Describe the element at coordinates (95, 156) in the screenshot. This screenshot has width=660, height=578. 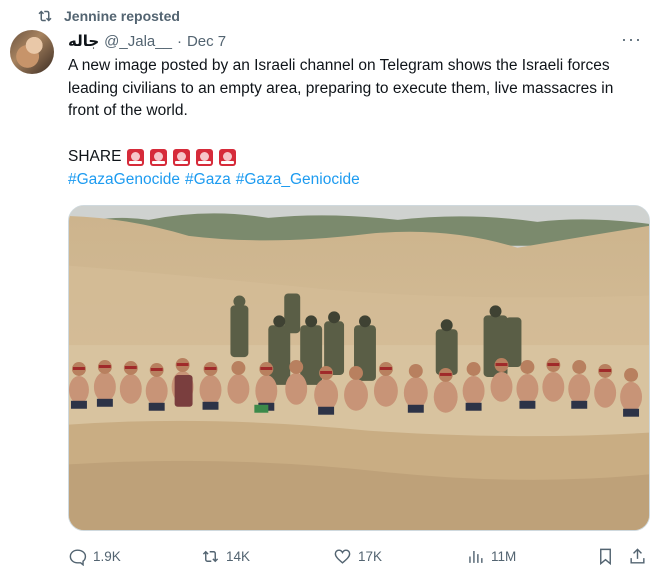
I see `share-word: SHARE` at that location.